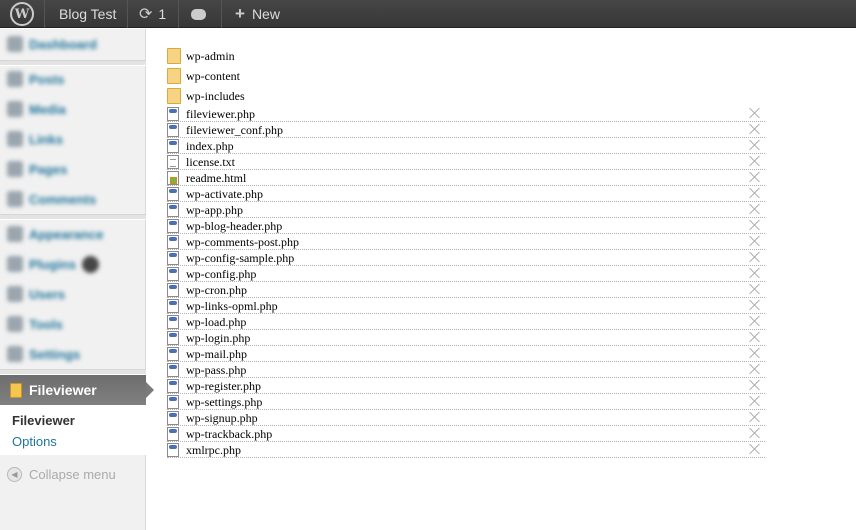 This screenshot has height=530, width=856. Describe the element at coordinates (466, 338) in the screenshot. I see `file-row: wp-login.php` at that location.